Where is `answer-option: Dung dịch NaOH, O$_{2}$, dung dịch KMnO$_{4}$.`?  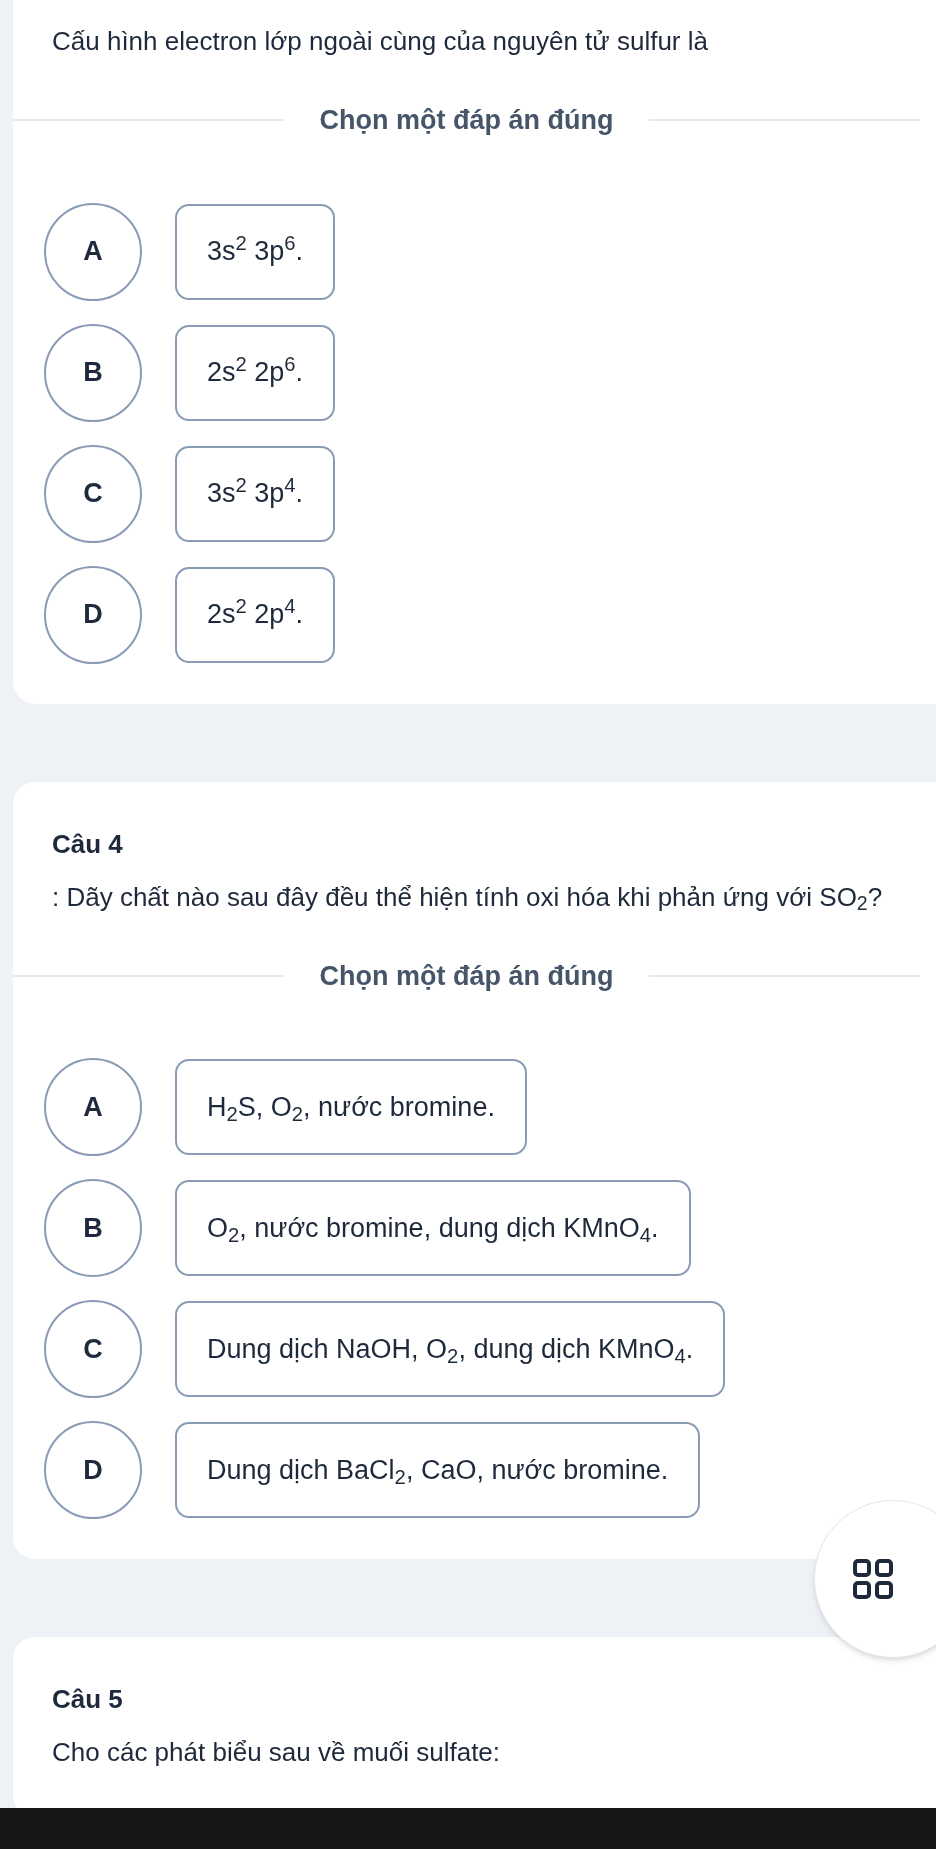
answer-option: Dung dịch NaOH, O$_{2}$, dung dịch KMnO$_{4}$. is located at coordinates (450, 1349).